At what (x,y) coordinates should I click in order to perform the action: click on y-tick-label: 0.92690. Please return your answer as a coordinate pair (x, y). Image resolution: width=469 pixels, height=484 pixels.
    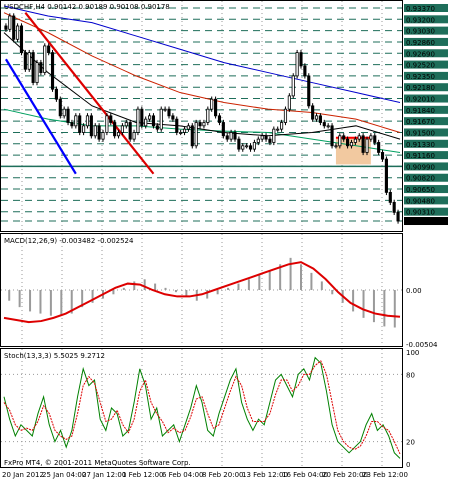
    Looking at the image, I should click on (420, 54).